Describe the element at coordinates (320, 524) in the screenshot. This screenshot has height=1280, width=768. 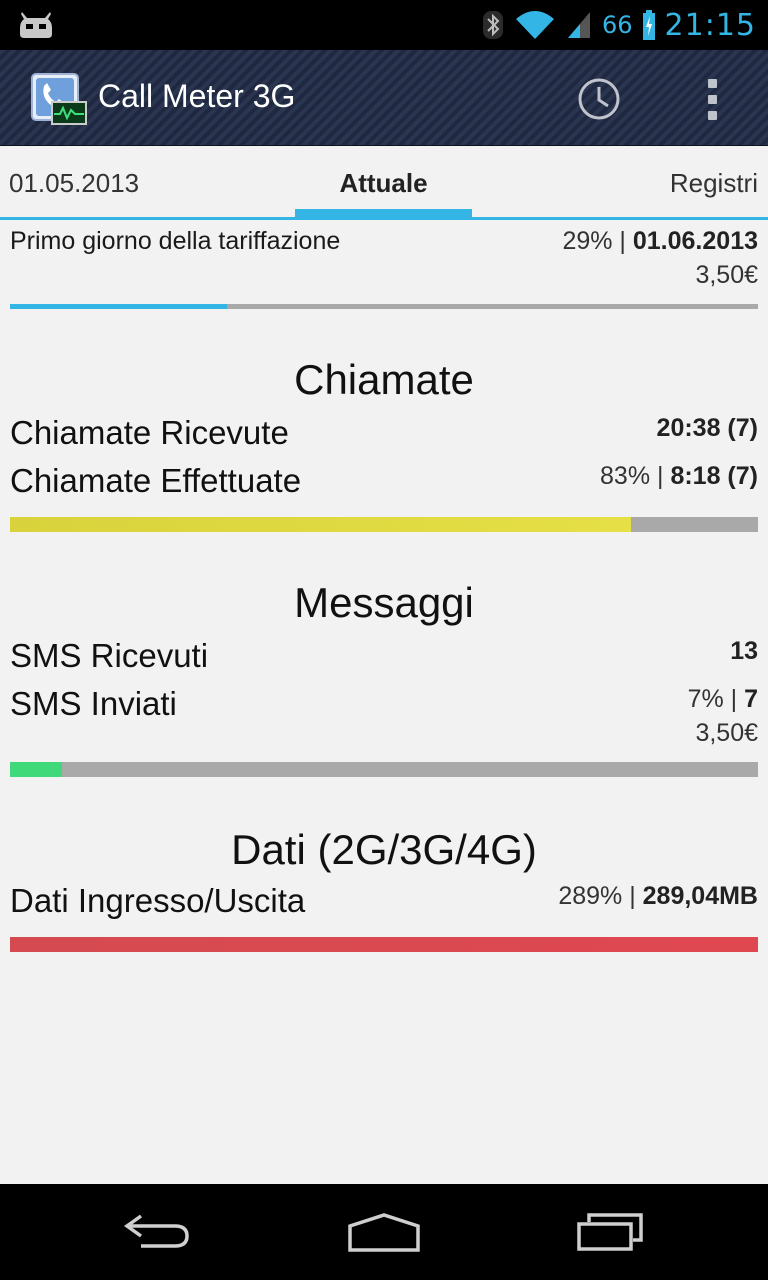
I see `calls-progress-fill` at that location.